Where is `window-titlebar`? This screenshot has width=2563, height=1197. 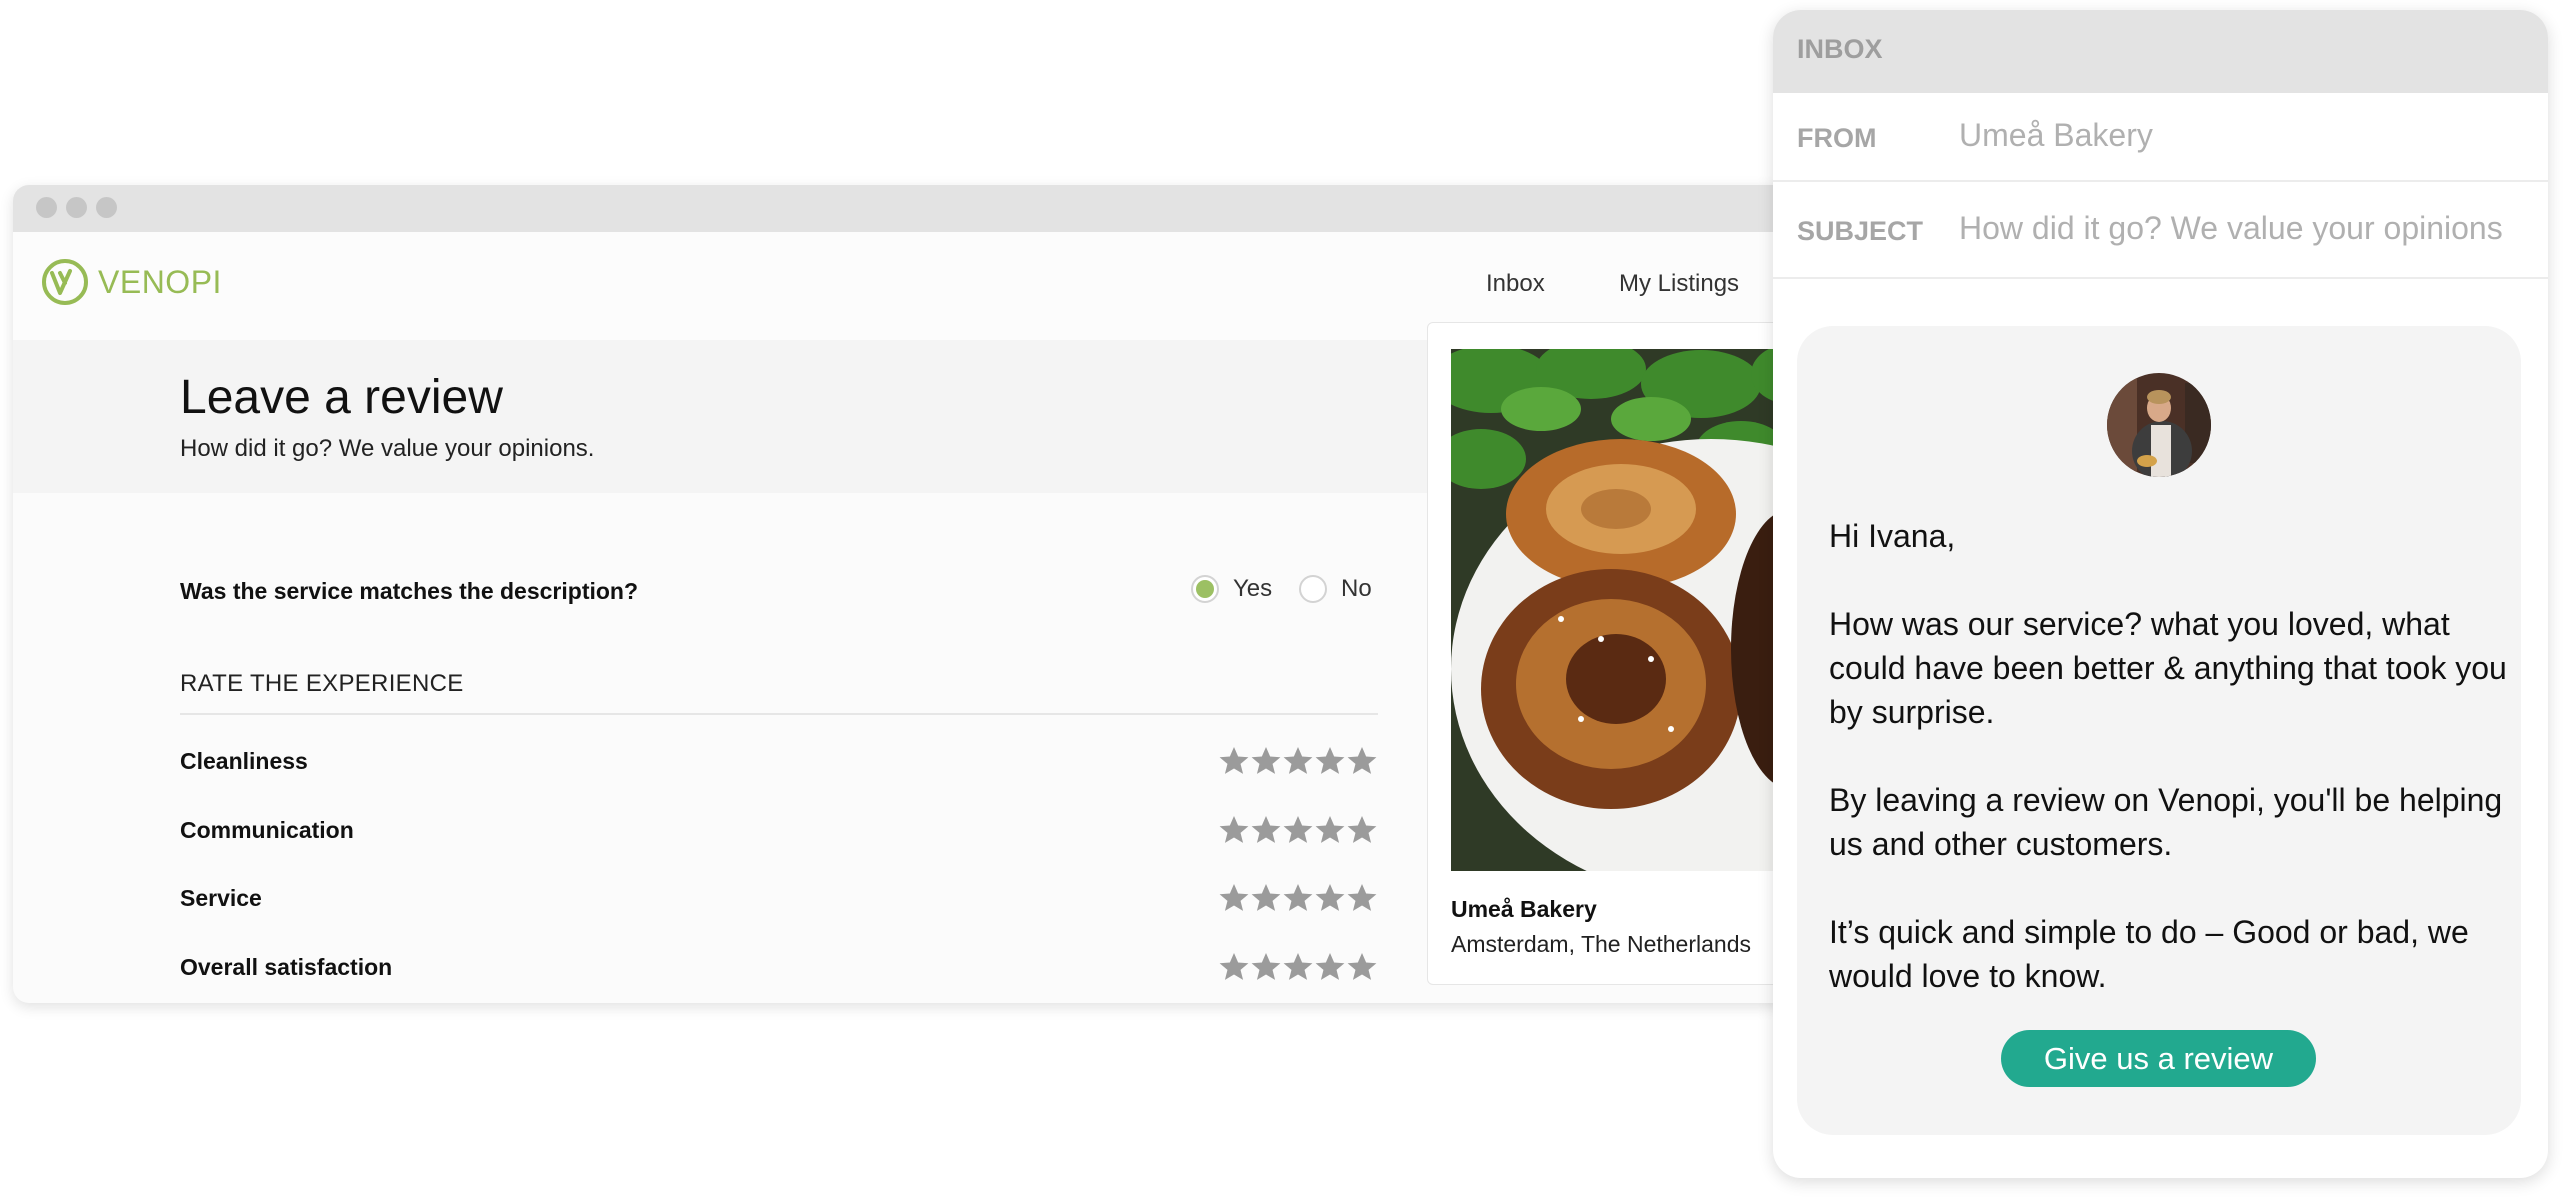 window-titlebar is located at coordinates (903, 208).